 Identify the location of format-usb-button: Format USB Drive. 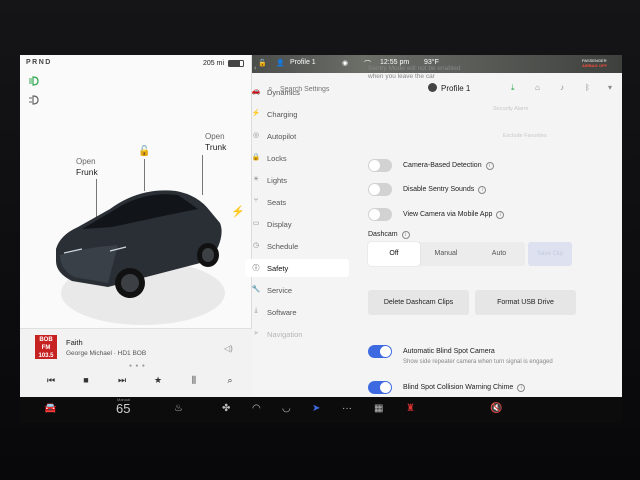
(525, 302).